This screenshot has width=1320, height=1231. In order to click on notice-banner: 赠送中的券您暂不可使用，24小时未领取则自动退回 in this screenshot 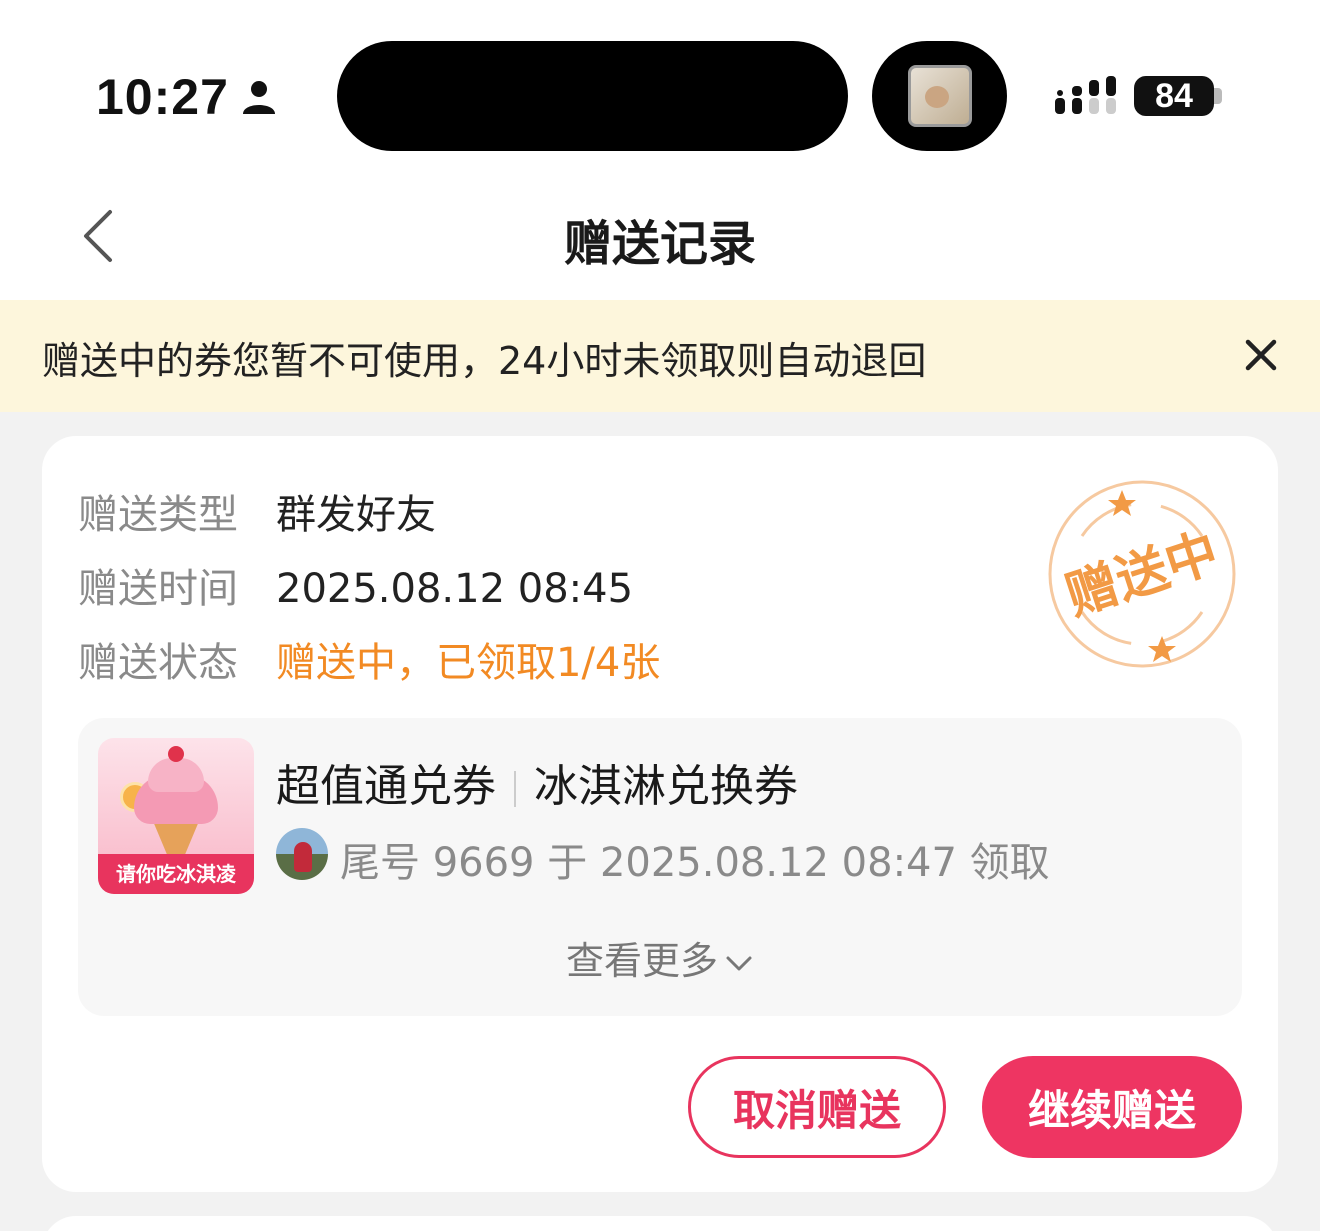, I will do `click(660, 356)`.